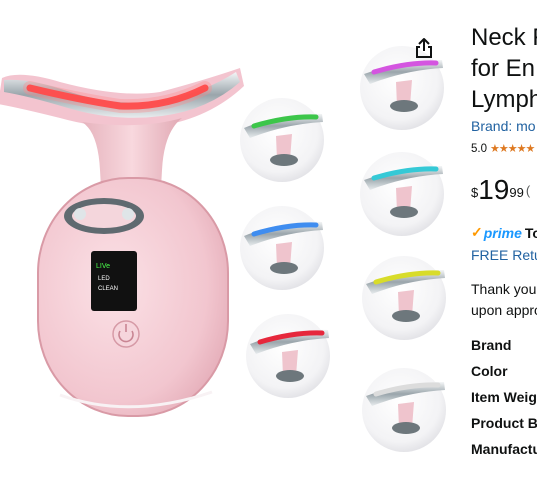 This screenshot has width=537, height=485. I want to click on screen-line-3: CLEAN, so click(108, 289).